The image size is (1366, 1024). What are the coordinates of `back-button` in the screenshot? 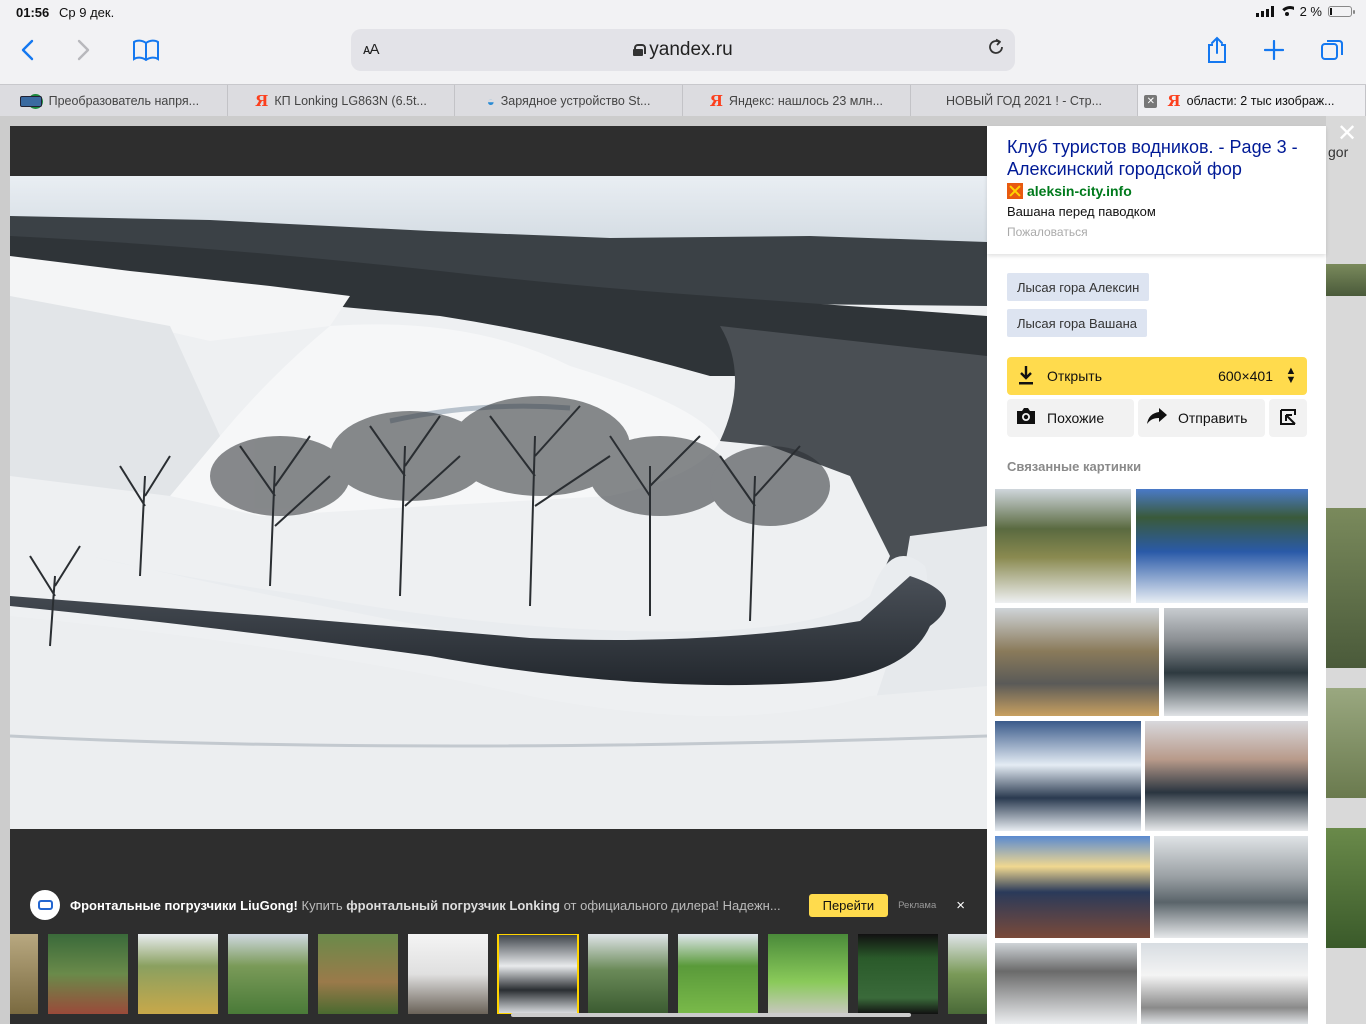 It's located at (27, 50).